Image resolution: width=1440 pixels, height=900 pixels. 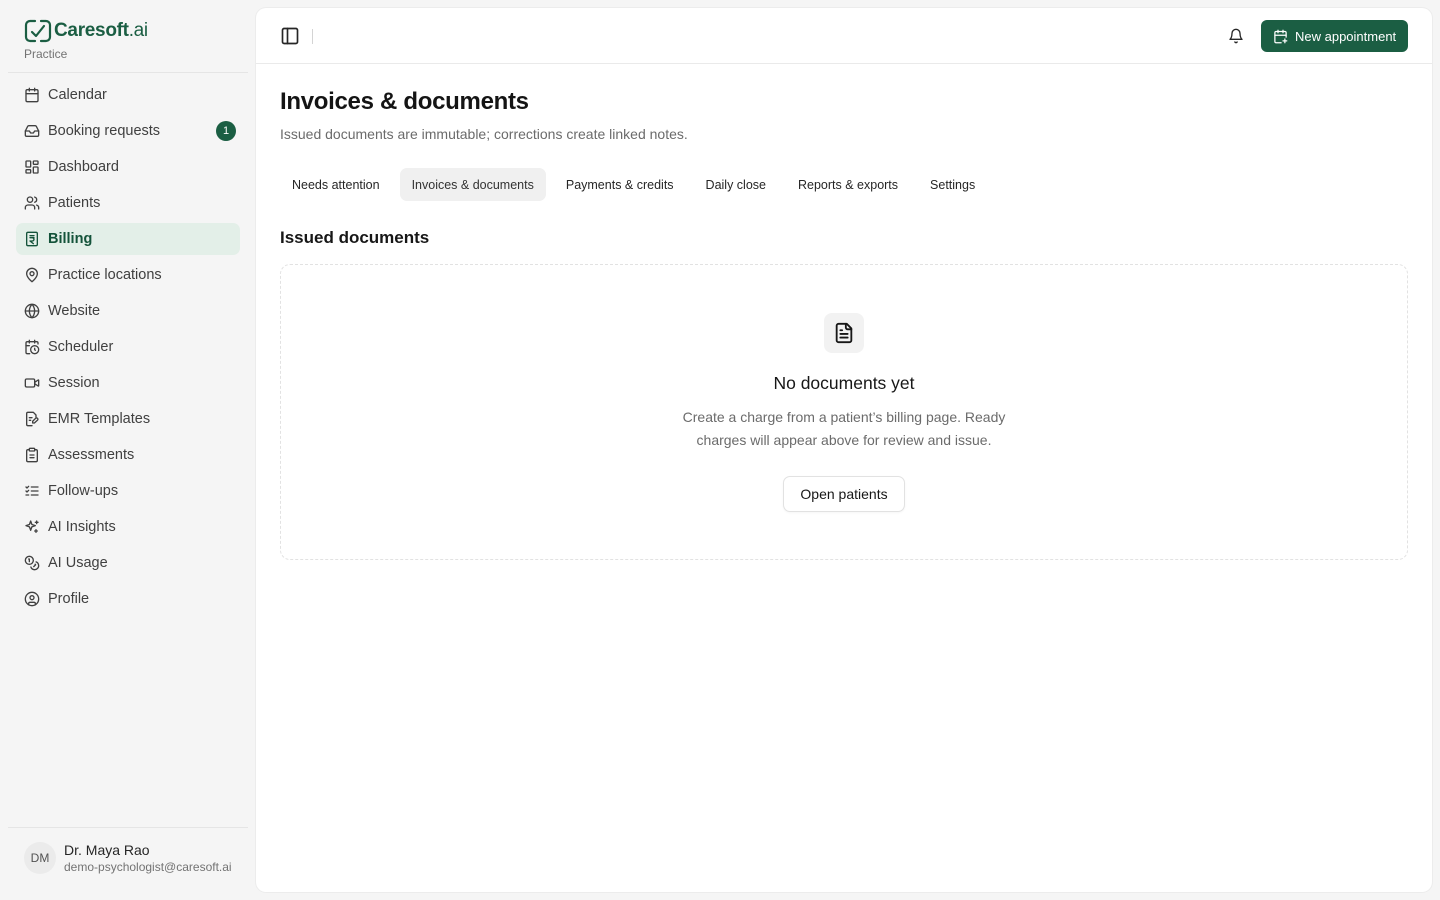 What do you see at coordinates (128, 527) in the screenshot?
I see `sidebar-item-ai-insights: AI Insights` at bounding box center [128, 527].